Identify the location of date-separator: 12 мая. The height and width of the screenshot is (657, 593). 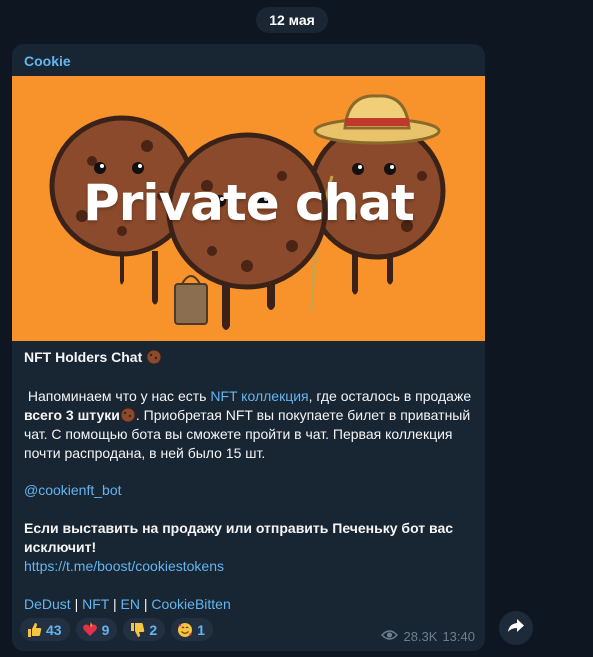
(292, 20).